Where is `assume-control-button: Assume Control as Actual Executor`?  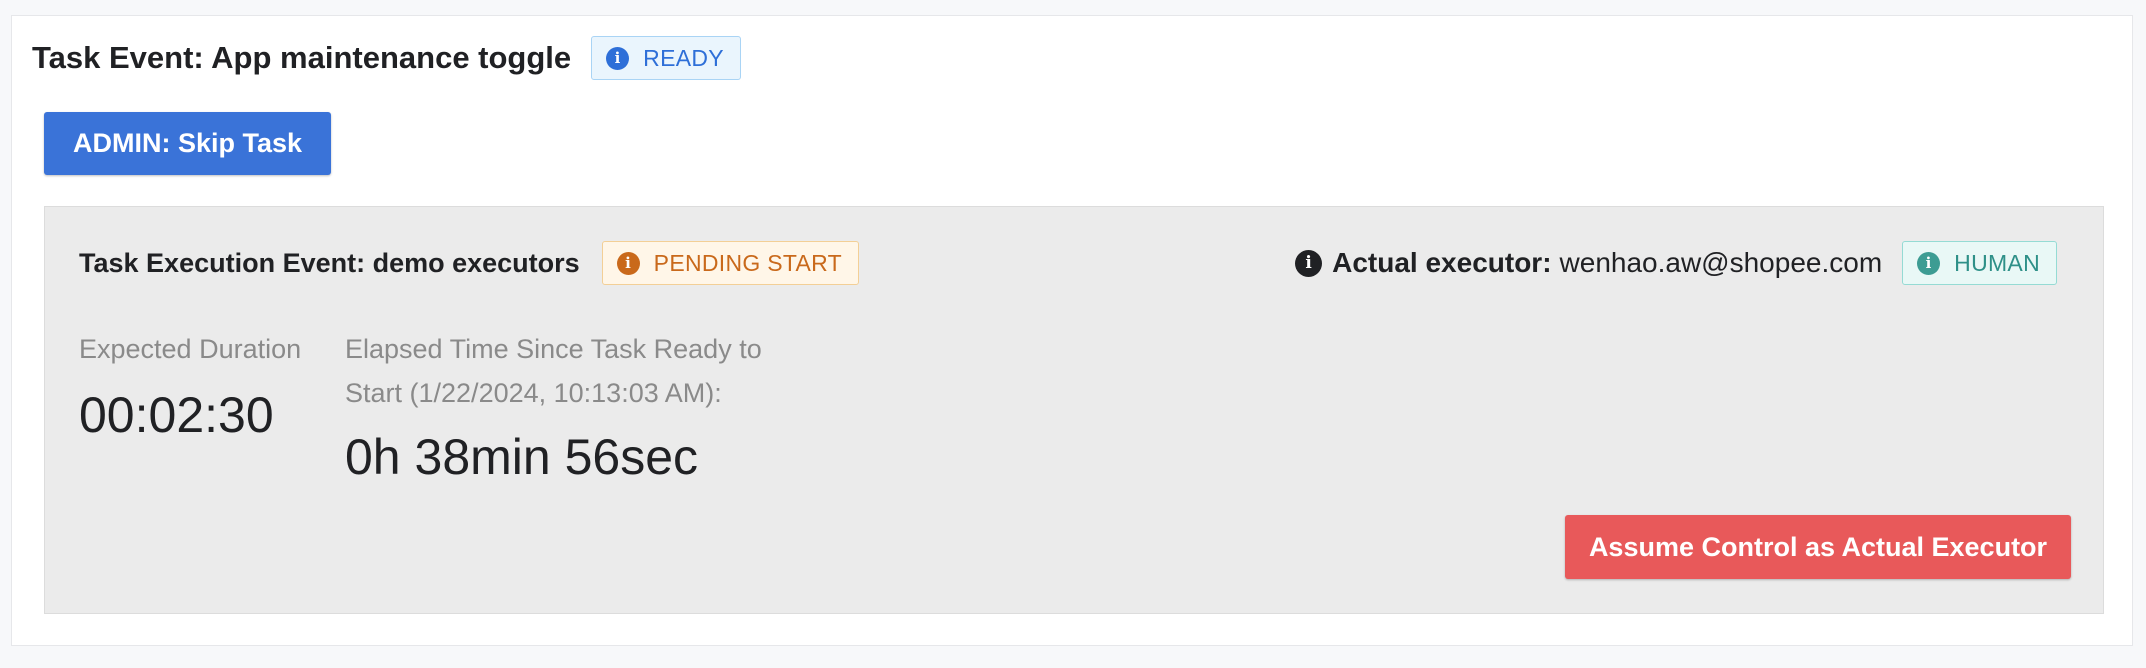 assume-control-button: Assume Control as Actual Executor is located at coordinates (1818, 547).